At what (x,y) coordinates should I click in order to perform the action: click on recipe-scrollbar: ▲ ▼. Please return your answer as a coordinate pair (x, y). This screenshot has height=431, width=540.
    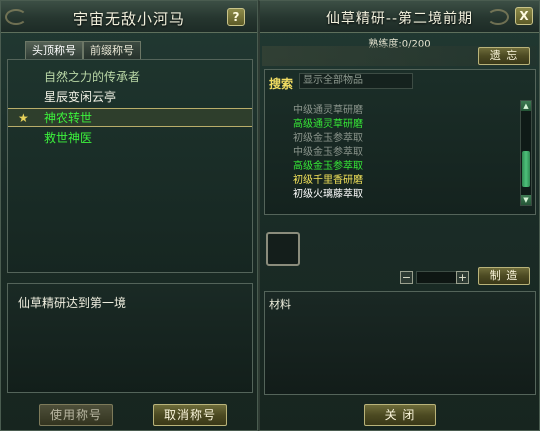
    Looking at the image, I should click on (526, 153).